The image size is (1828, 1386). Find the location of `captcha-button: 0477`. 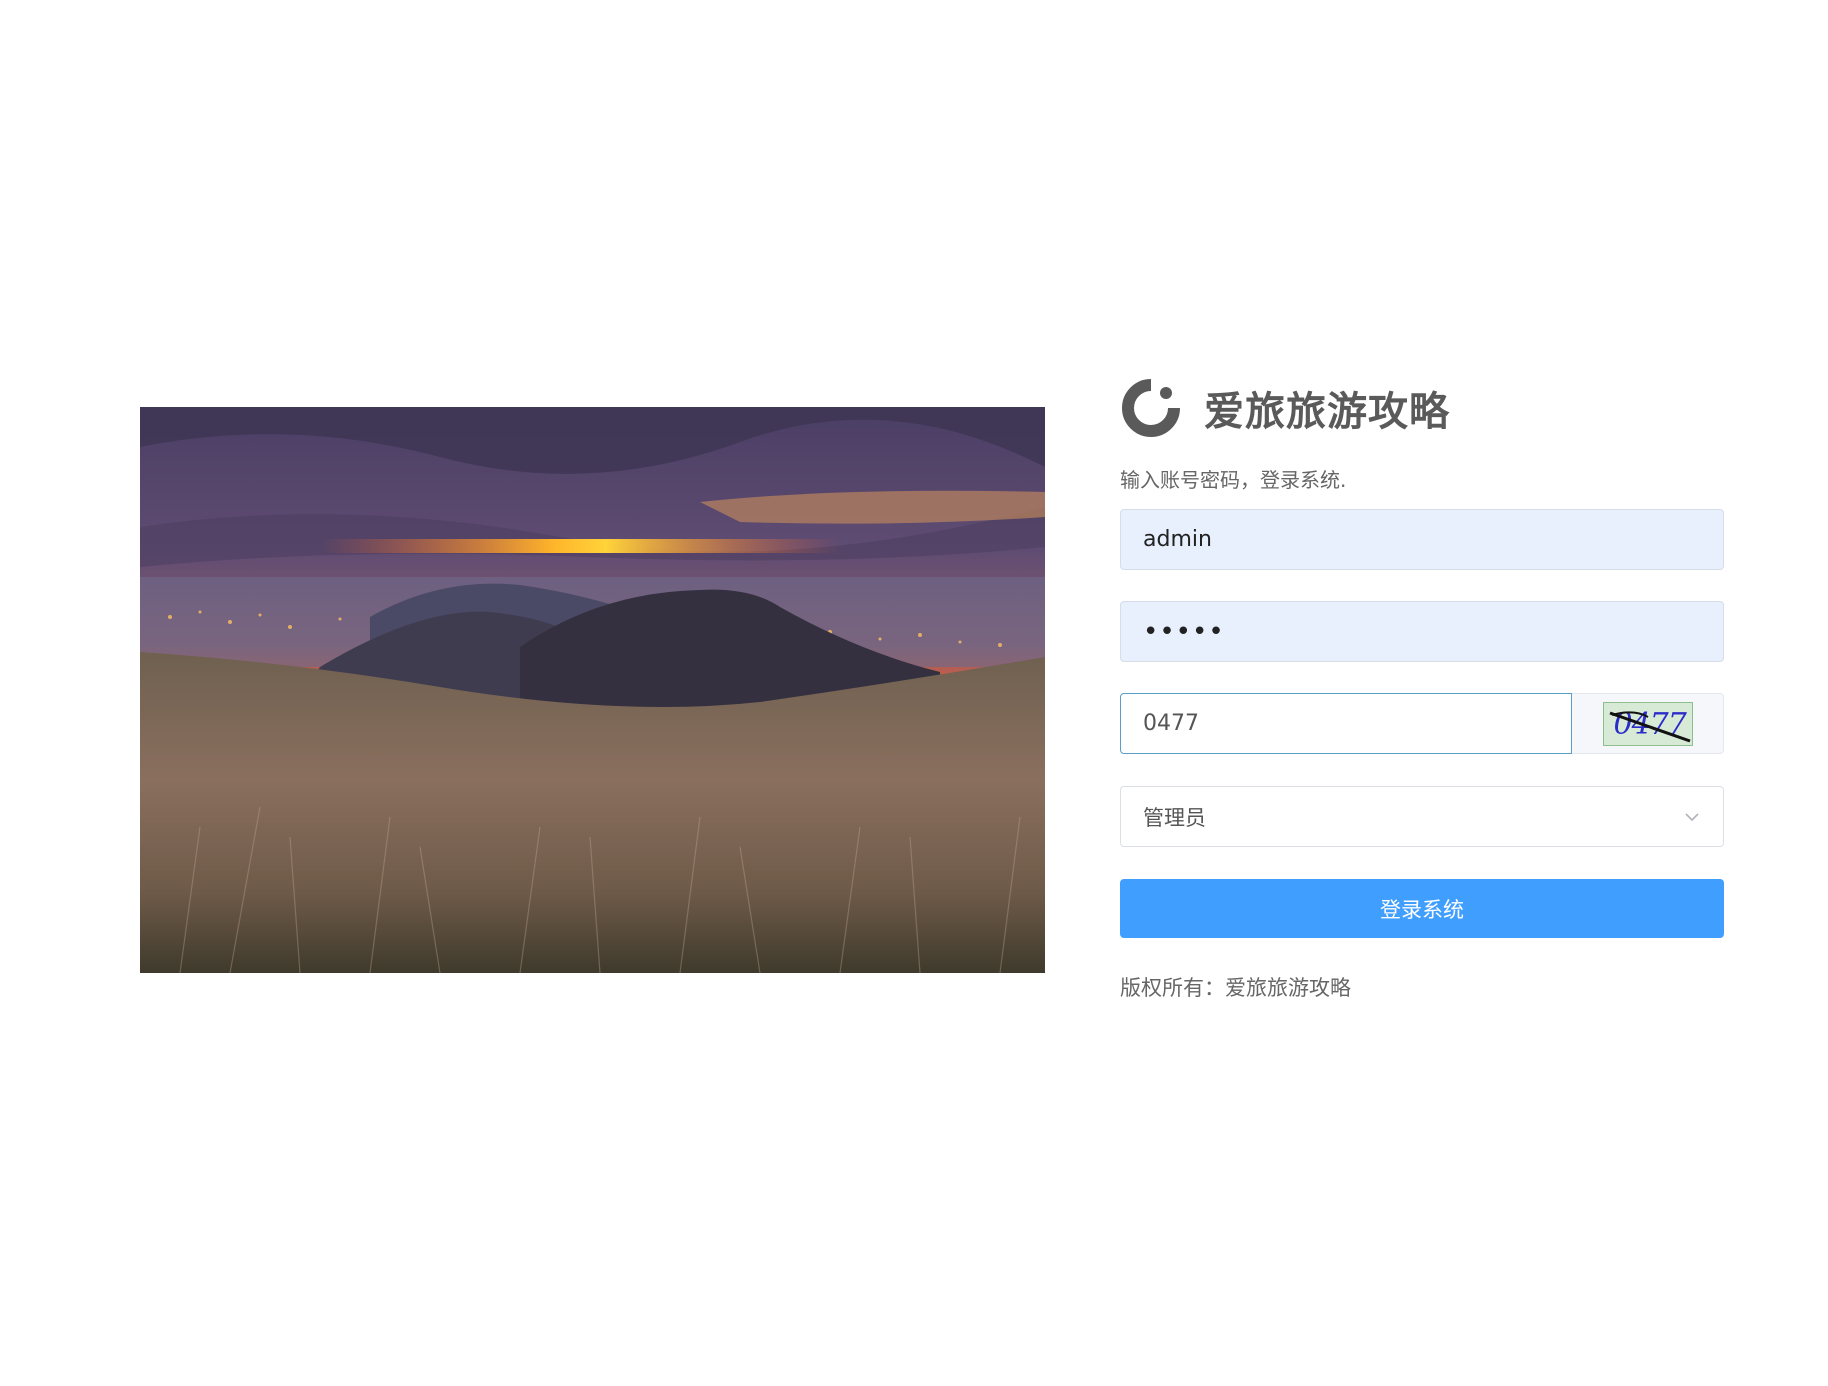

captcha-button: 0477 is located at coordinates (1648, 723).